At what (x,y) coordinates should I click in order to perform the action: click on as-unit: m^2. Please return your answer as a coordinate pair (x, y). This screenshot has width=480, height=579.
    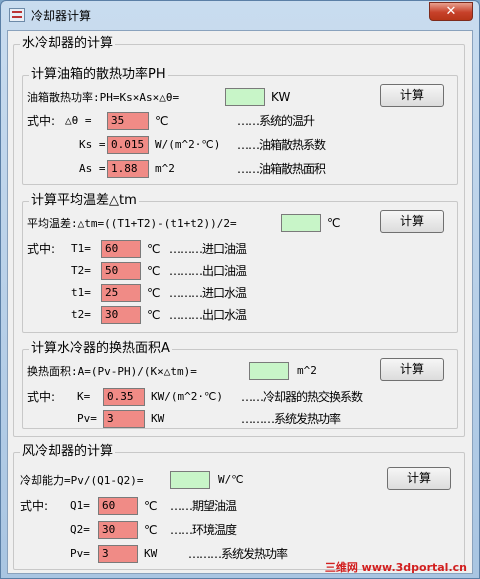
    Looking at the image, I should click on (165, 168).